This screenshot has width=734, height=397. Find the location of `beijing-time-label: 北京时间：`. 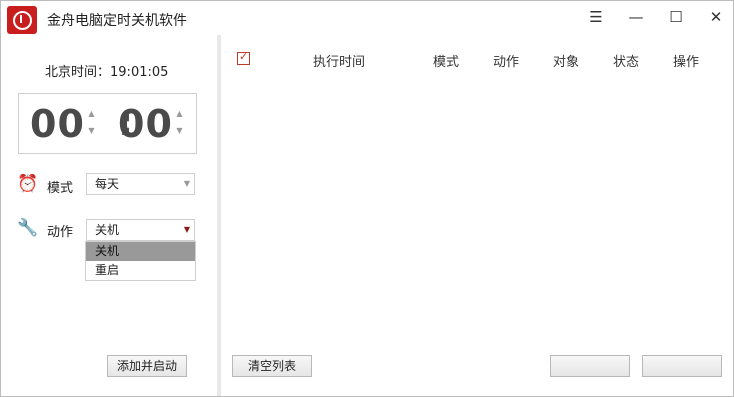

beijing-time-label: 北京时间： is located at coordinates (78, 72).